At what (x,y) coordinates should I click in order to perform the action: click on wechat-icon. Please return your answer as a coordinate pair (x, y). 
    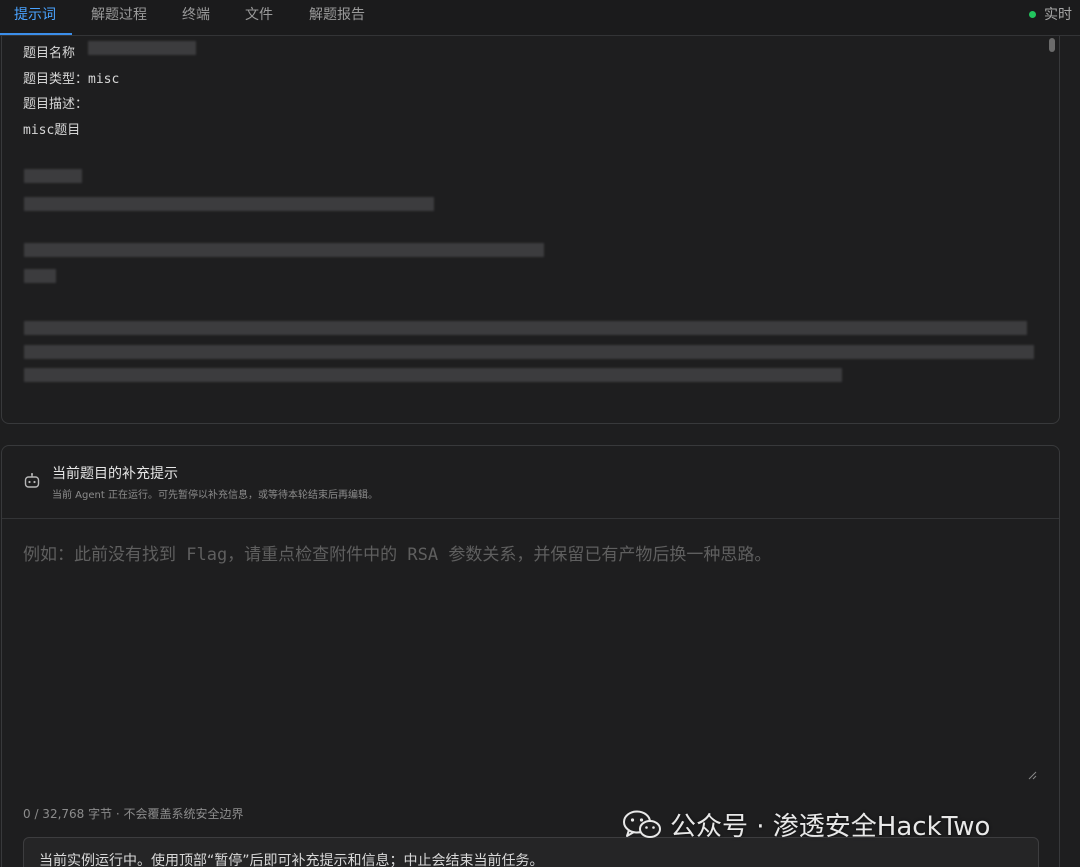
    Looking at the image, I should click on (642, 824).